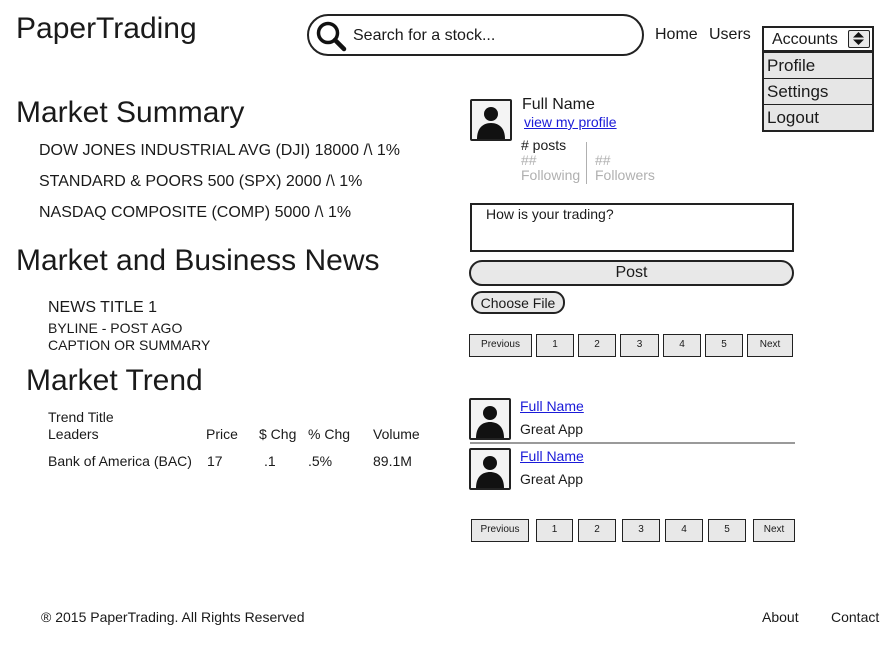  I want to click on search-box, so click(475, 35).